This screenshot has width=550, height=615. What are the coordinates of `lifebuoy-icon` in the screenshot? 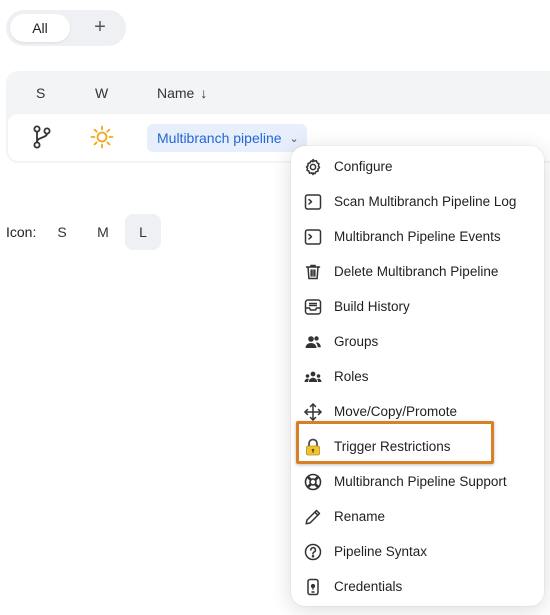 It's located at (313, 482).